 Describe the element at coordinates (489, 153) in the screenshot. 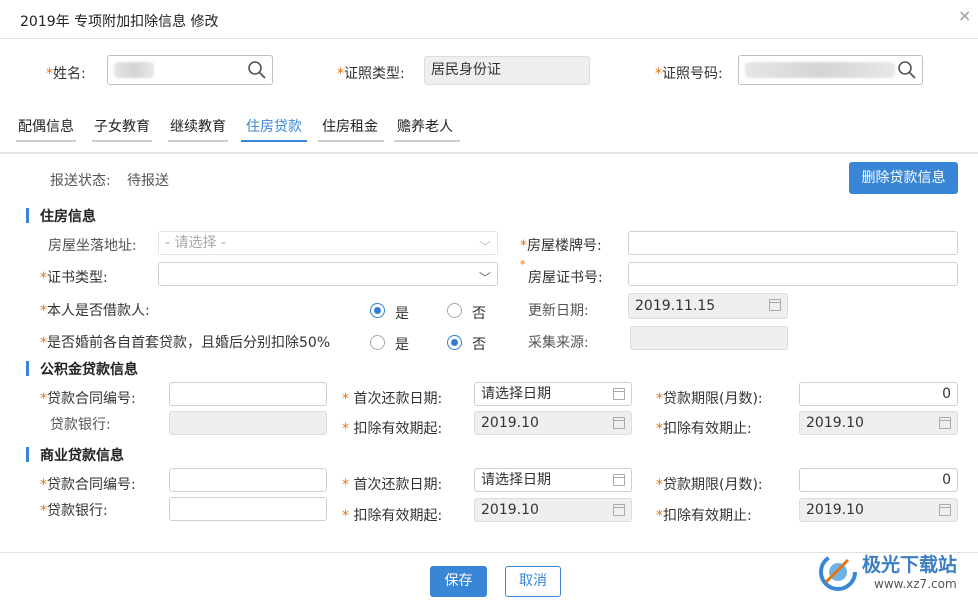

I see `tabs-divider` at that location.